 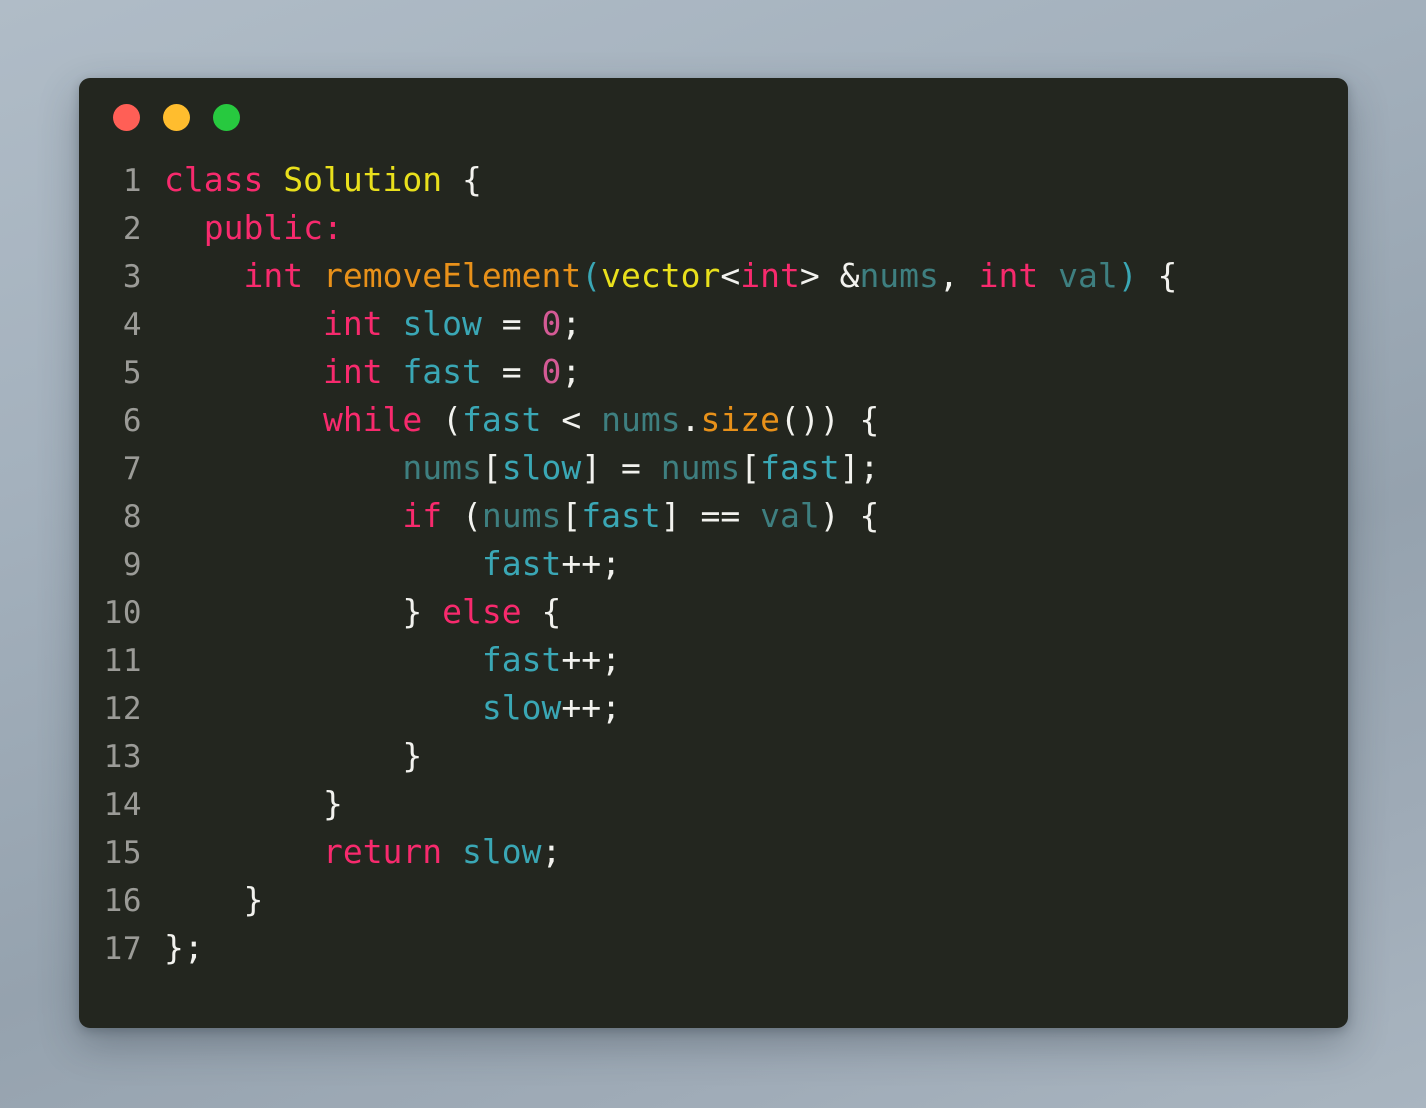 I want to click on line-number: 13, so click(x=122, y=757).